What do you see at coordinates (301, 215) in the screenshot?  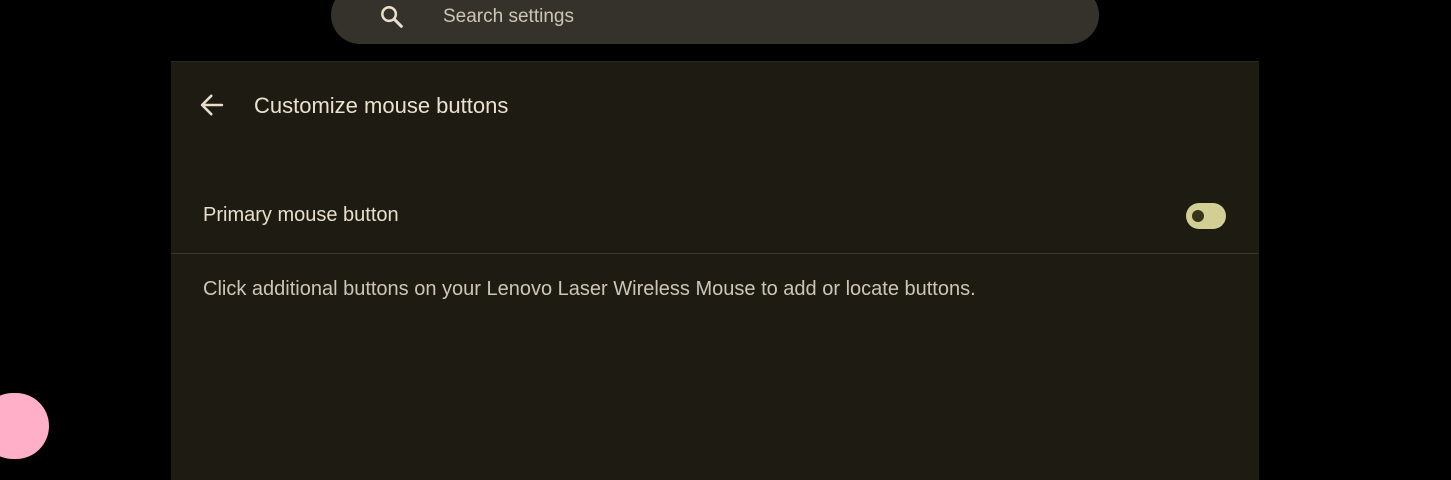 I see `primary-mouse-button-label: Primary mouse button` at bounding box center [301, 215].